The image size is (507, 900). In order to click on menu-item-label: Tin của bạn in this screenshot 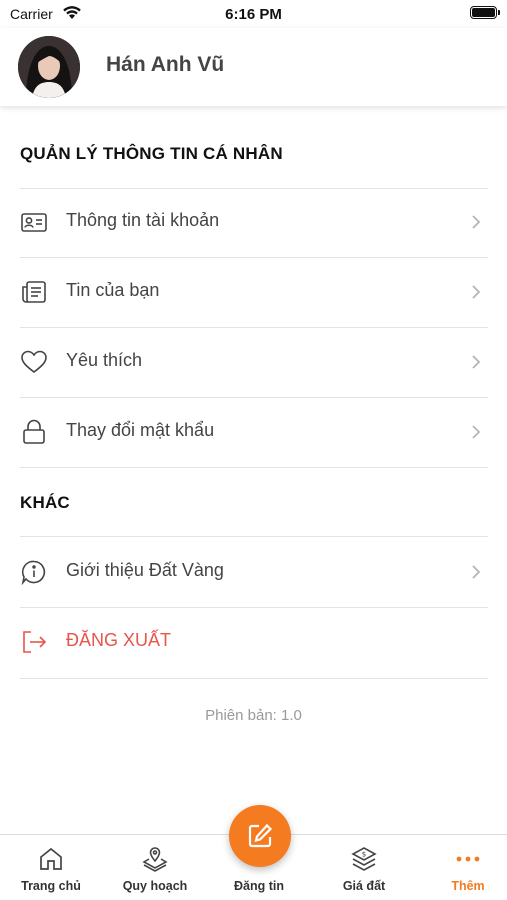, I will do `click(113, 290)`.